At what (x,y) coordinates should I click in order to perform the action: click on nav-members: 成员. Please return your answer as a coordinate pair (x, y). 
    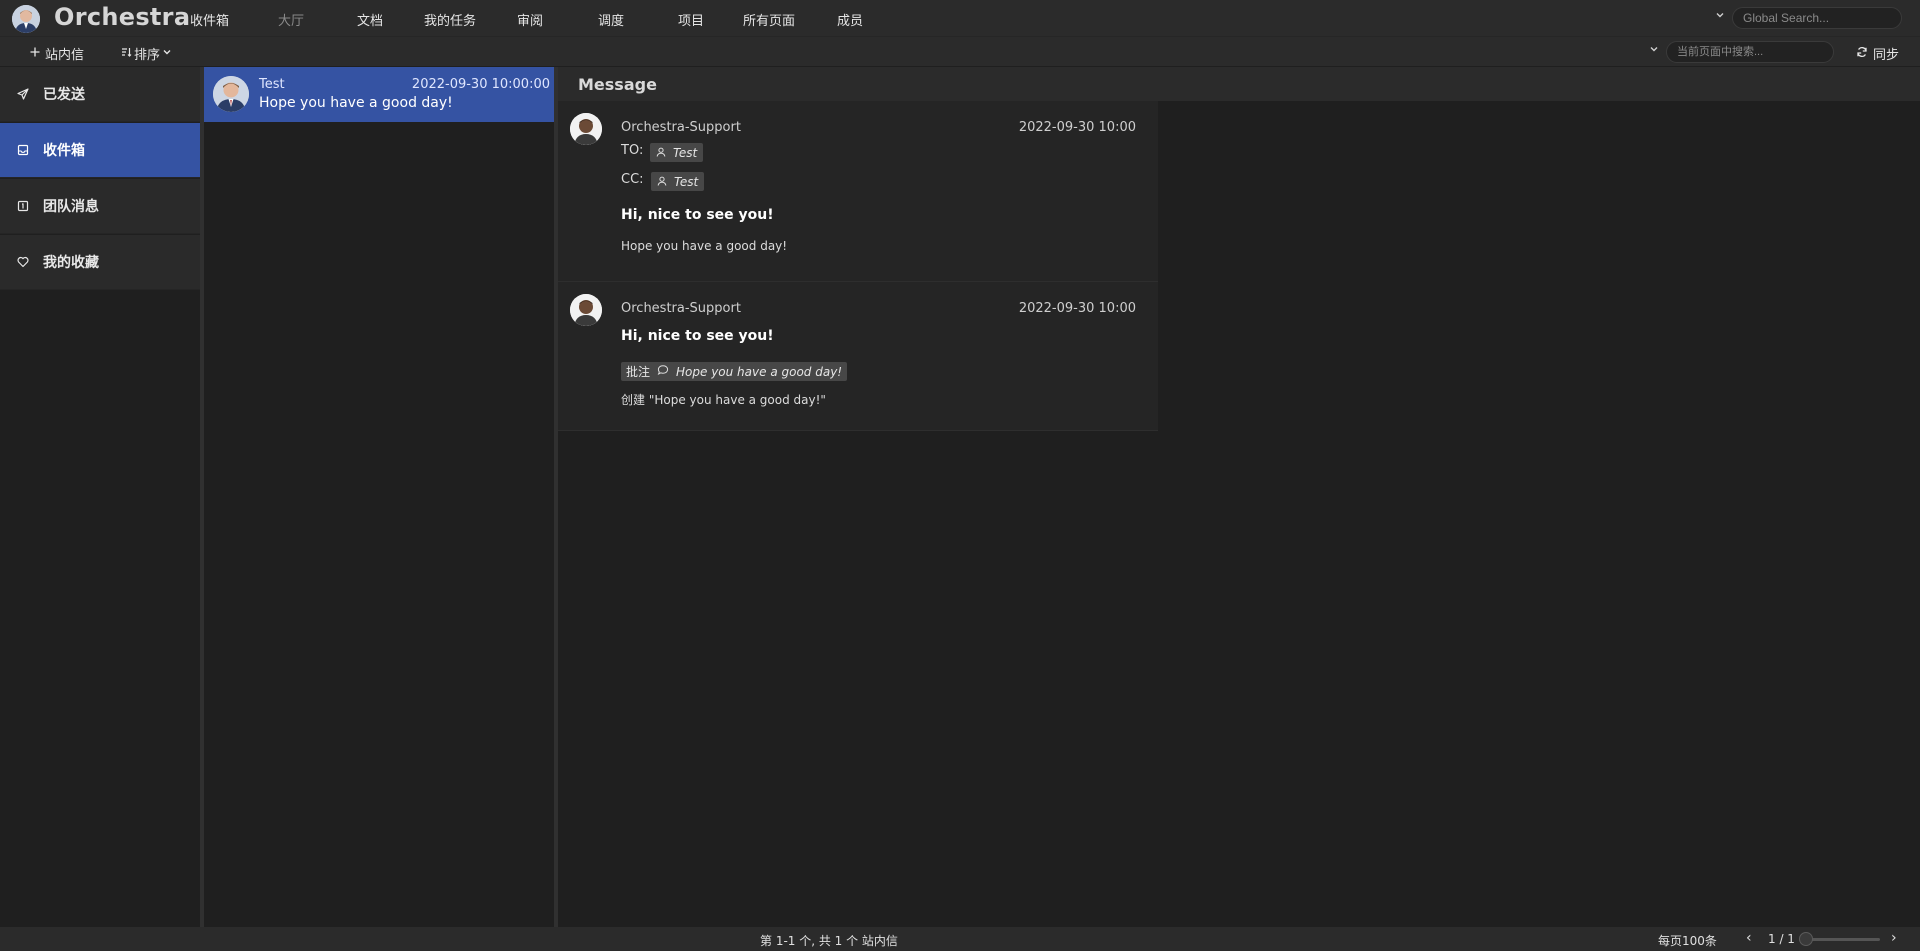
    Looking at the image, I should click on (850, 19).